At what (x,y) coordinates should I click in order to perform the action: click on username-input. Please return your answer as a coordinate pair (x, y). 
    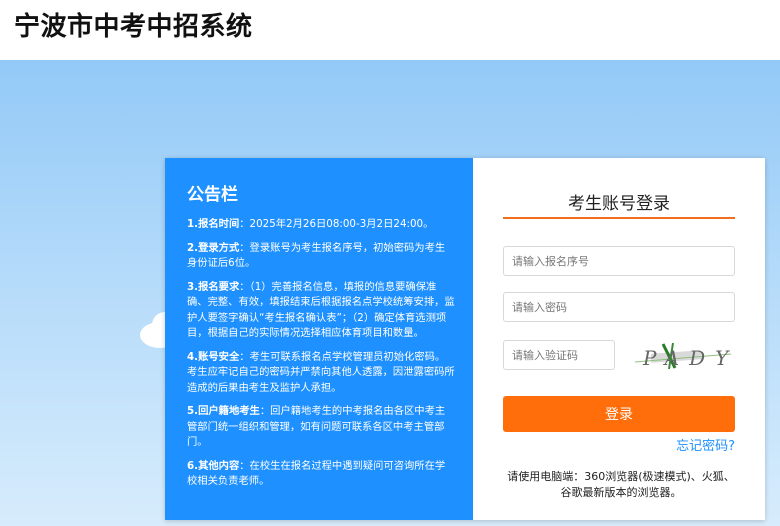
    Looking at the image, I should click on (619, 261).